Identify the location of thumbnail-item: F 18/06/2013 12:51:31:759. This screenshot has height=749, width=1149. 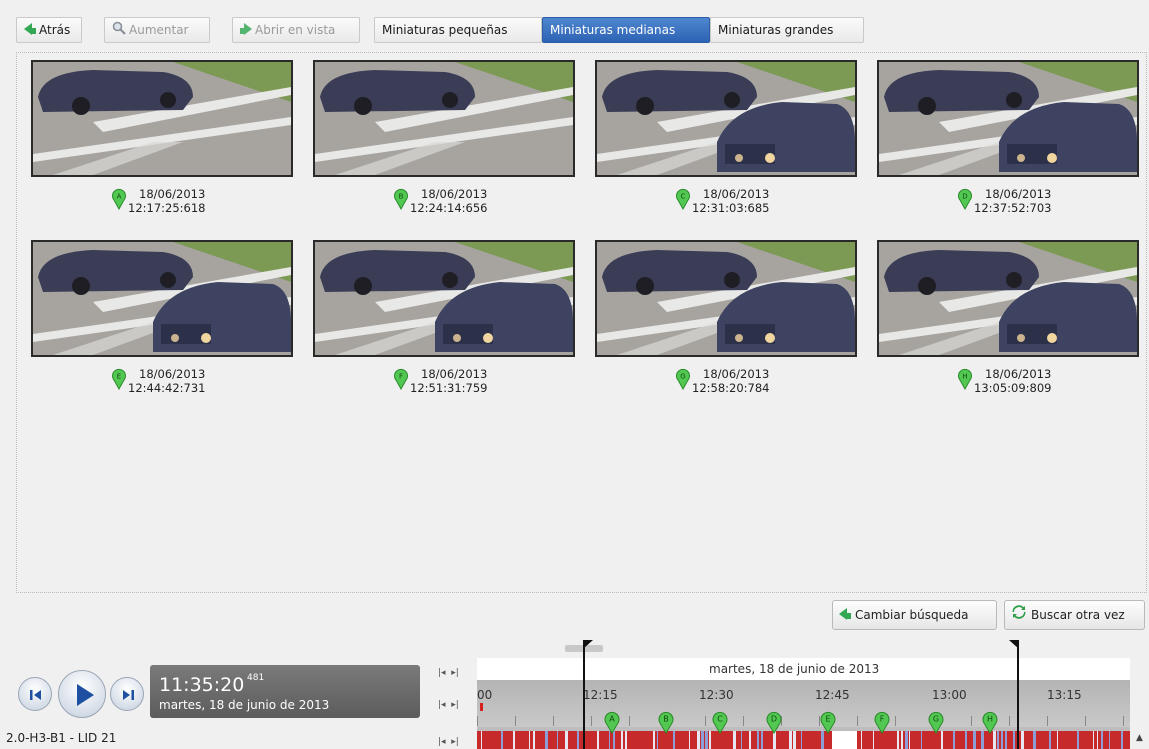
(444, 319).